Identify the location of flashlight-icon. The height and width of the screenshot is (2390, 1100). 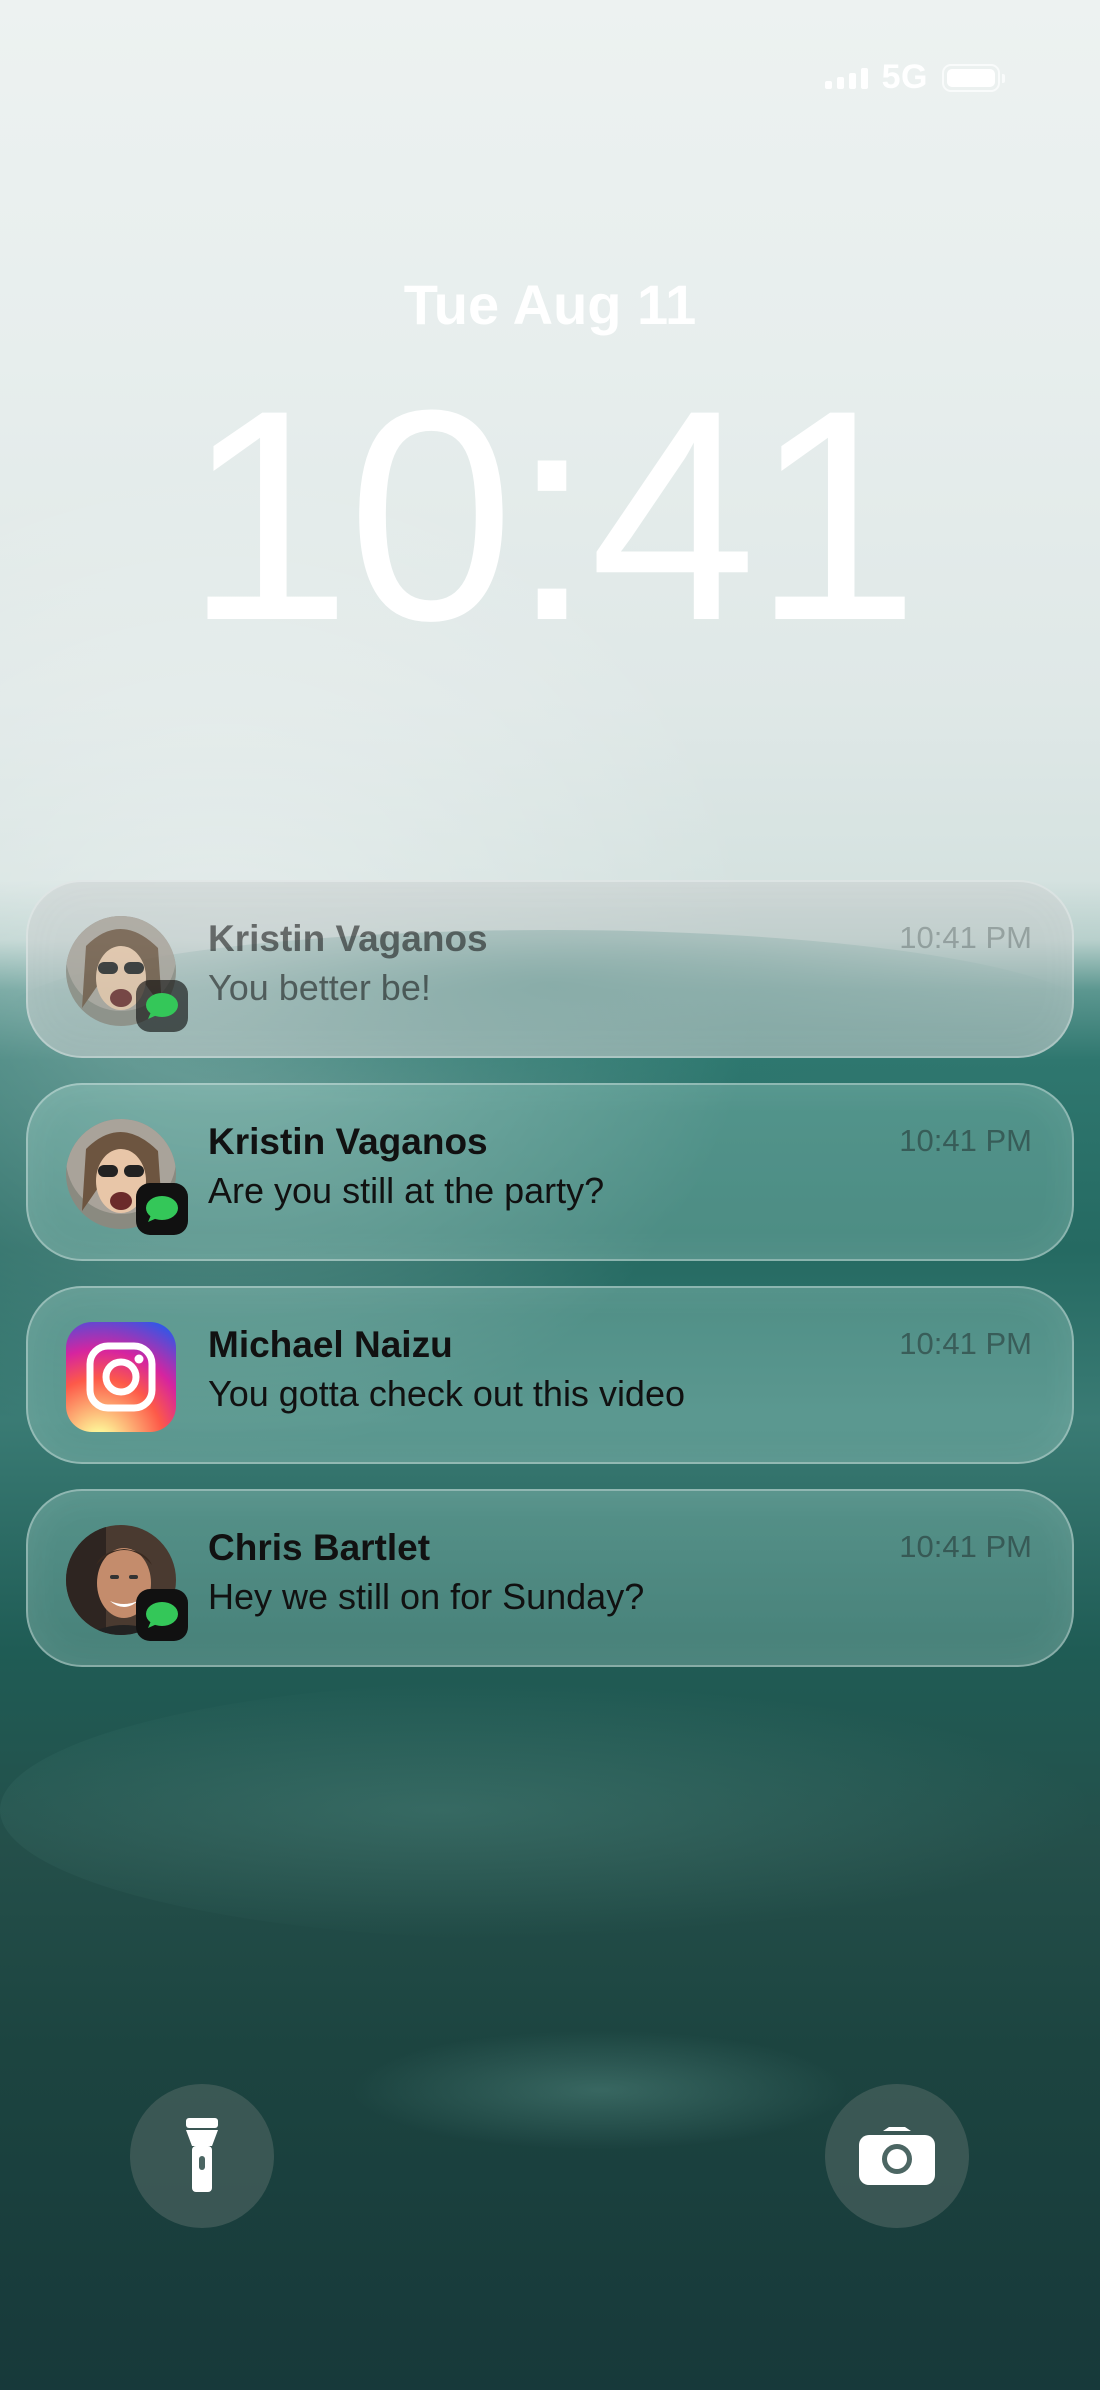
(202, 2155).